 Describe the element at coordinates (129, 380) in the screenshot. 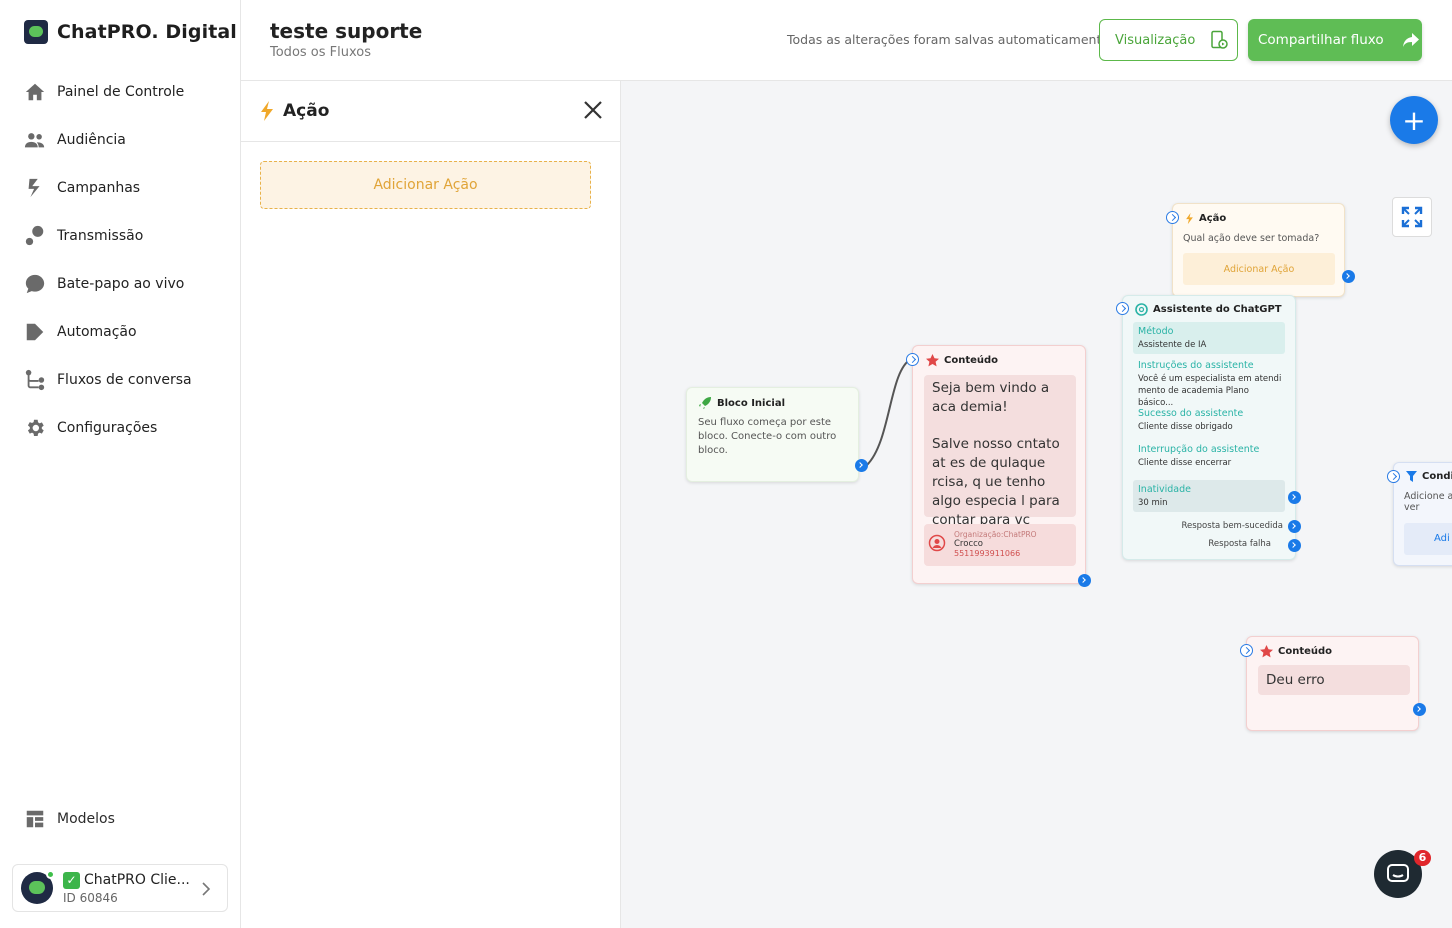

I see `sidebar-item-fluxos: Fluxos de conversa` at that location.